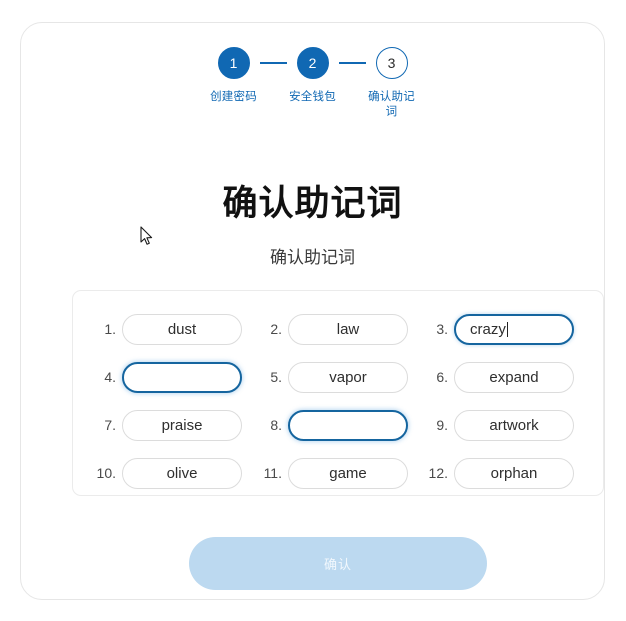 The width and height of the screenshot is (626, 621). What do you see at coordinates (514, 329) in the screenshot?
I see `mnemonic-input-3: crazy` at bounding box center [514, 329].